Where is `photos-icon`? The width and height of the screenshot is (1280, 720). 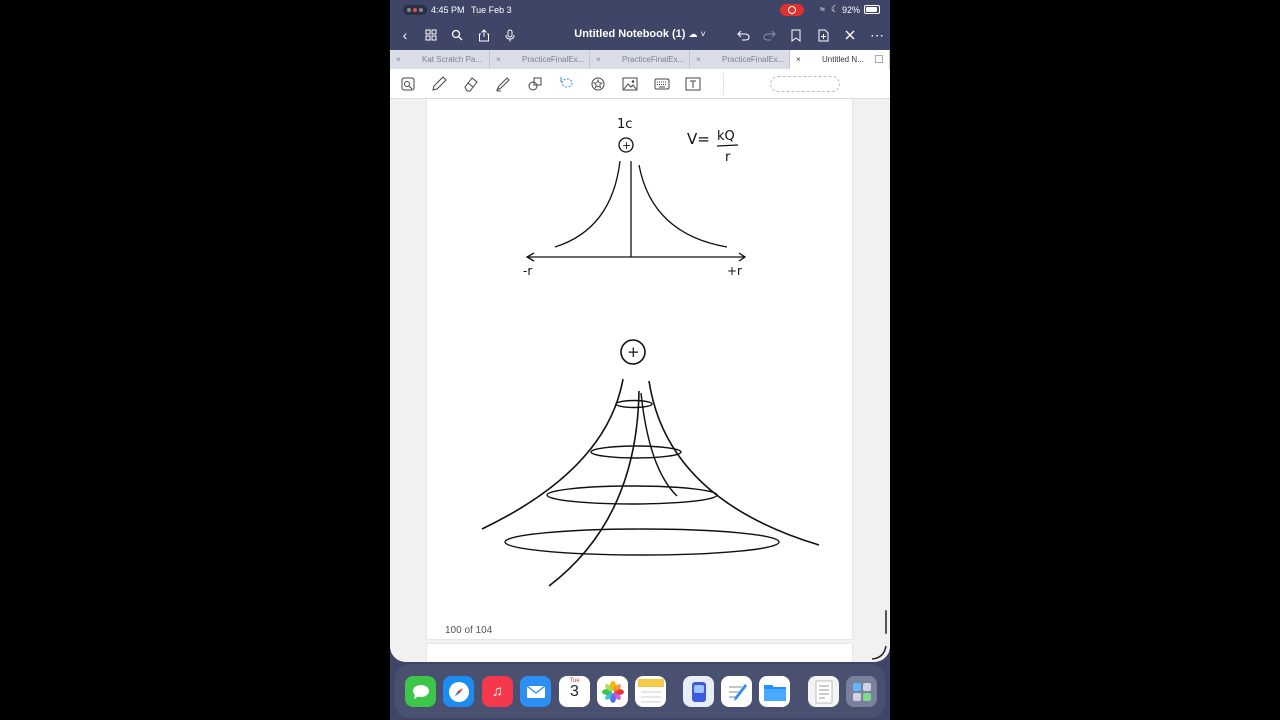 photos-icon is located at coordinates (612, 691).